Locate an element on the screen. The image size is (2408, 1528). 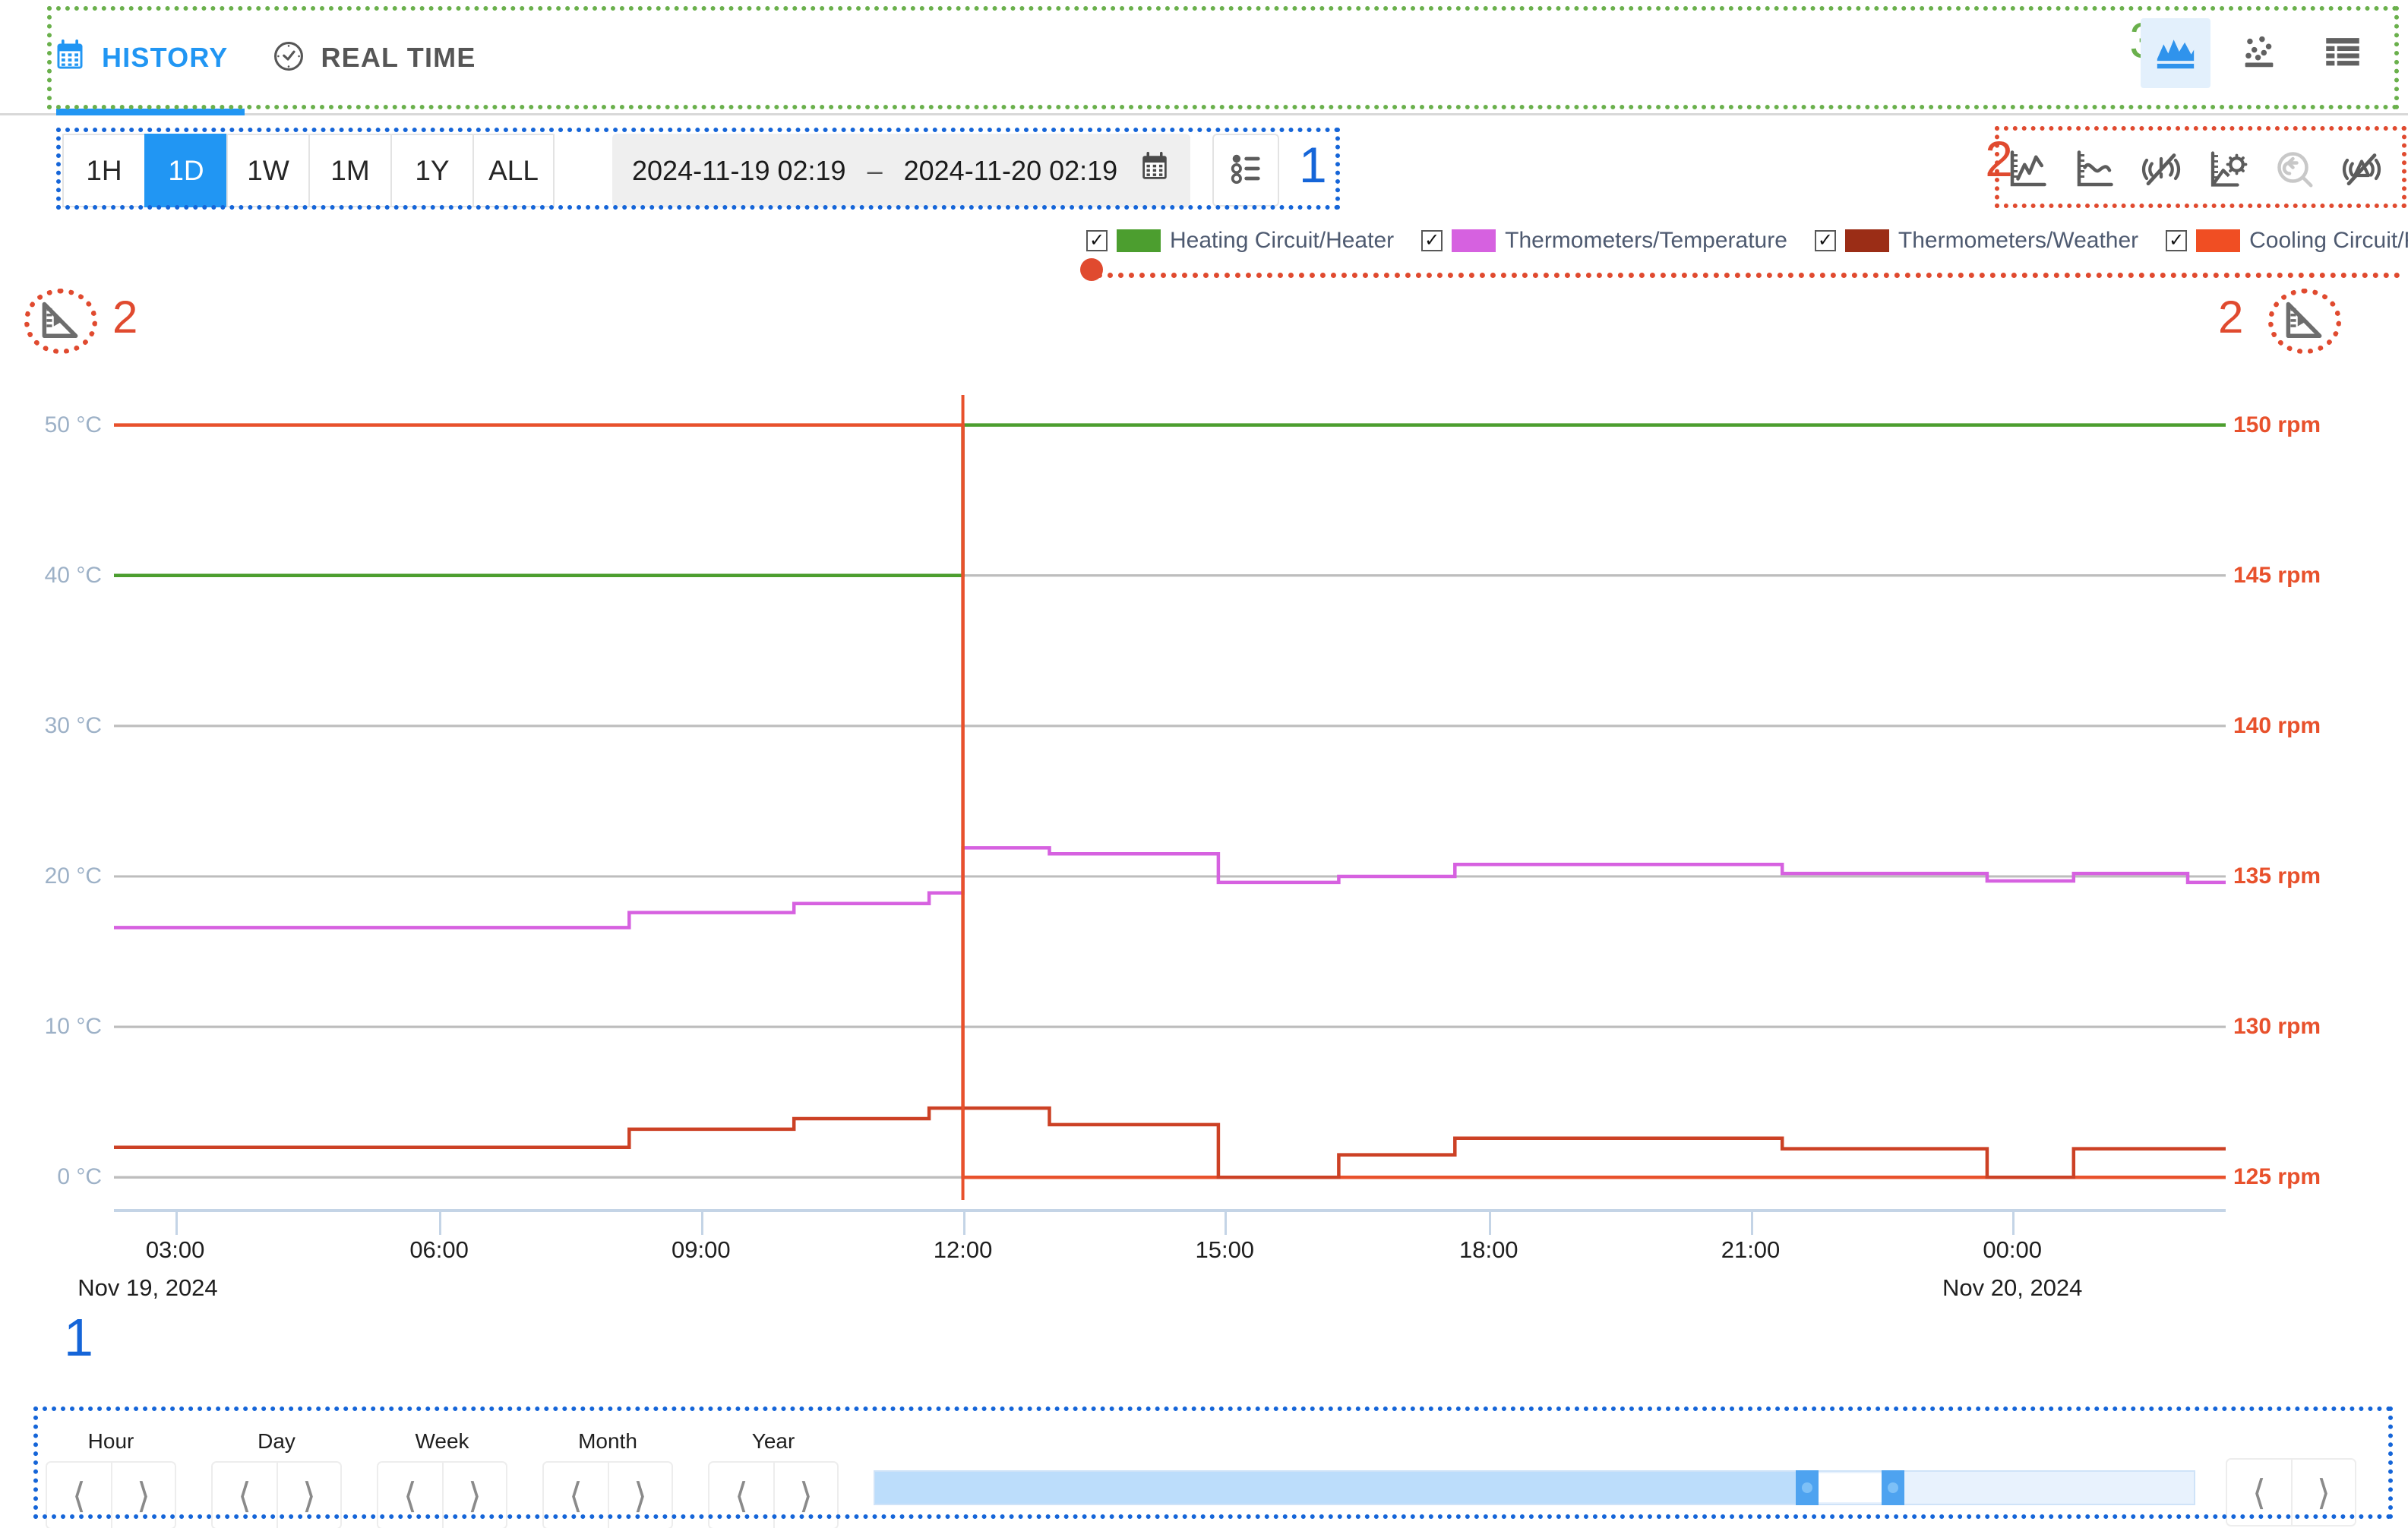
range-button-1d: 1D is located at coordinates (185, 170).